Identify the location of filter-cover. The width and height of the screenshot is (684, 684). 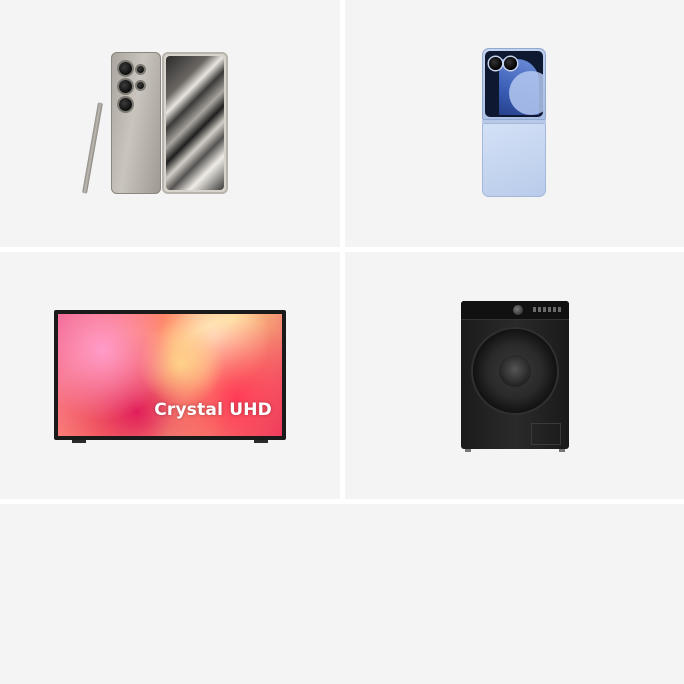
(546, 434).